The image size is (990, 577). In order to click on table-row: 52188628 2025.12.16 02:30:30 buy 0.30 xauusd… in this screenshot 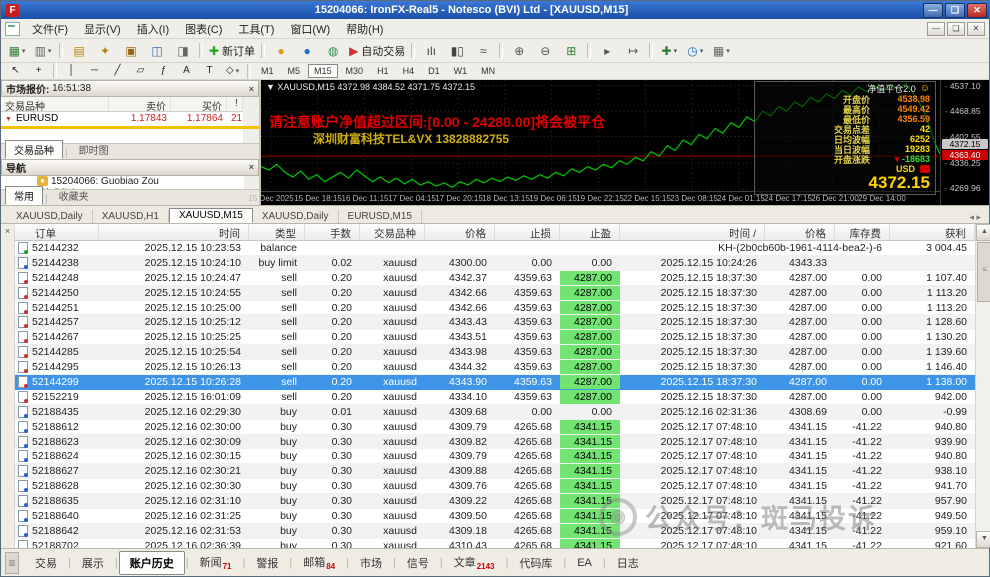, I will do `click(495, 487)`.